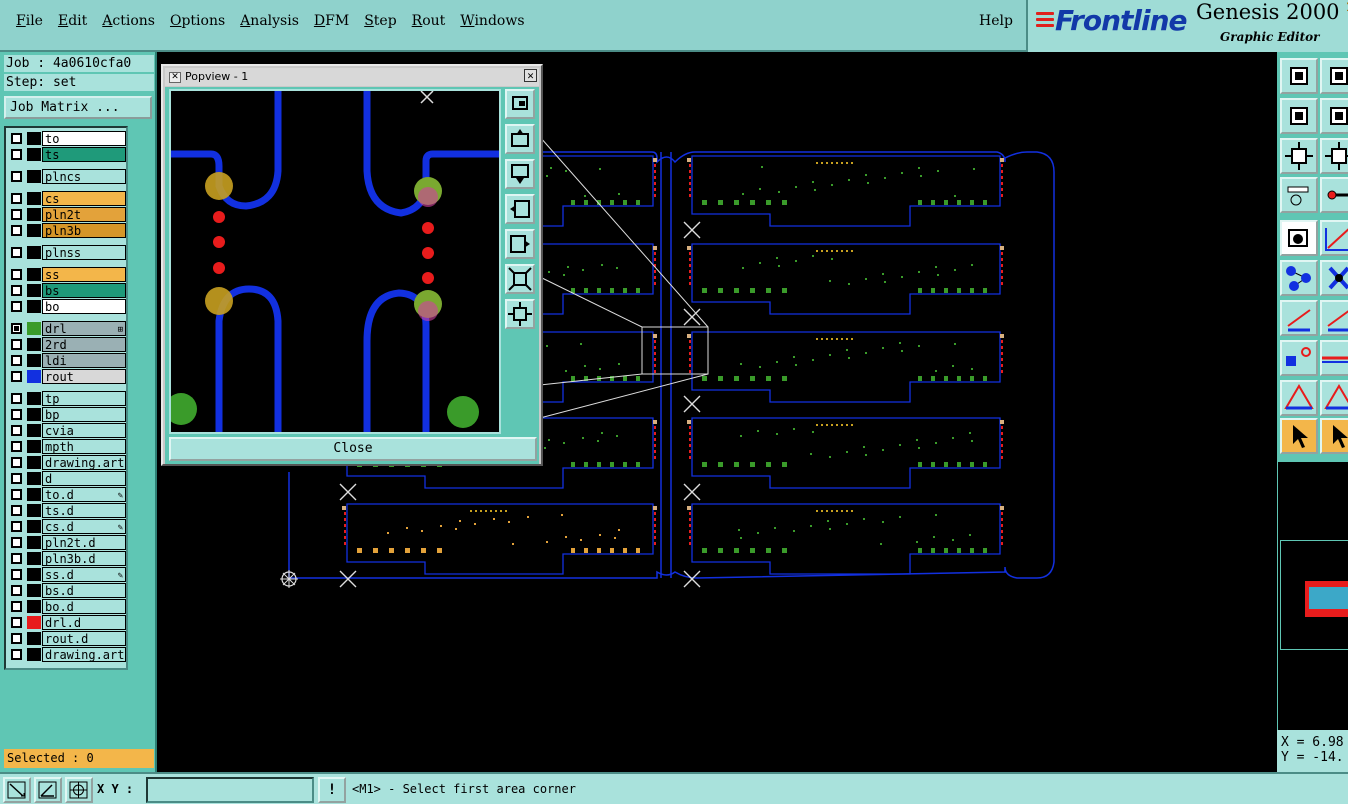  I want to click on layer-name: tp, so click(84, 398).